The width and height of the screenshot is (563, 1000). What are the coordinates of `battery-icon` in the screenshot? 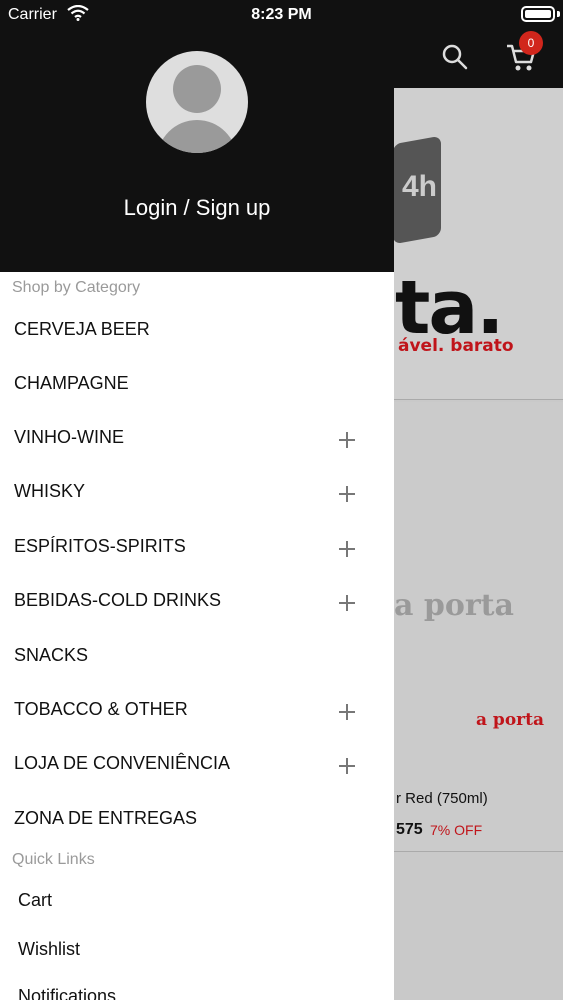 It's located at (538, 14).